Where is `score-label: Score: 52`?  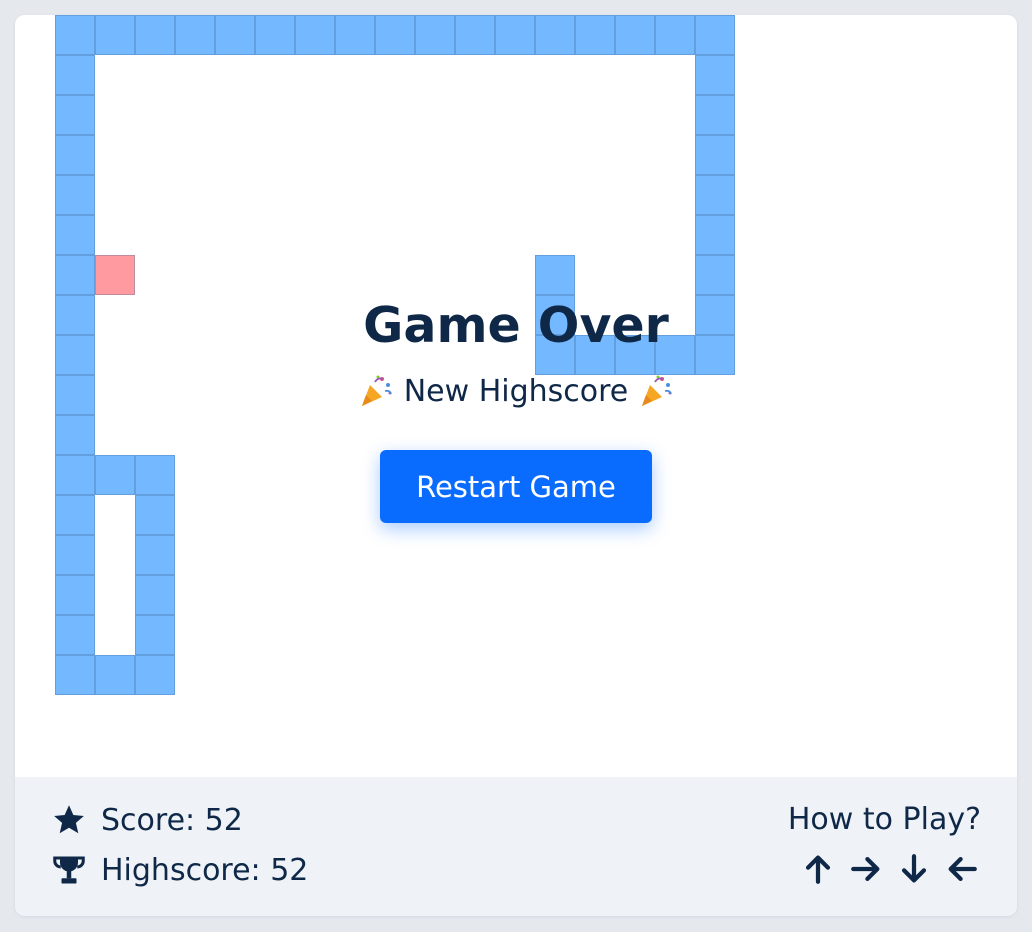
score-label: Score: 52 is located at coordinates (172, 820).